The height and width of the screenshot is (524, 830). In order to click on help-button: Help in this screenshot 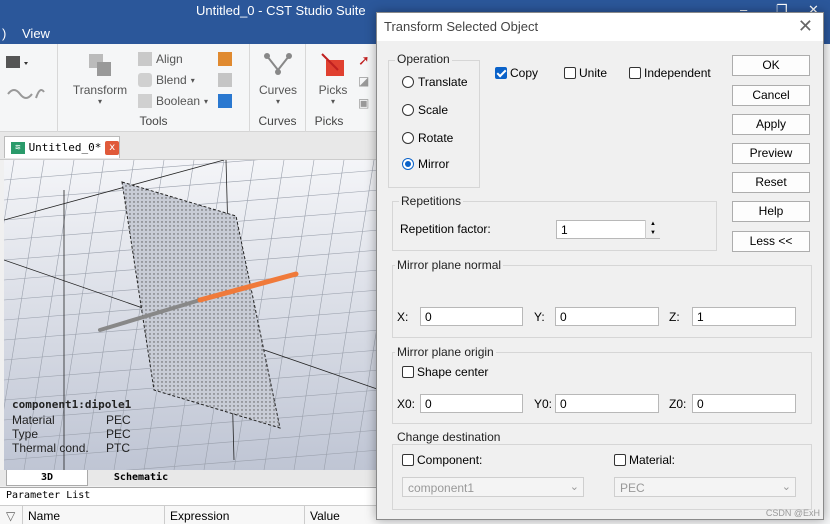, I will do `click(771, 211)`.